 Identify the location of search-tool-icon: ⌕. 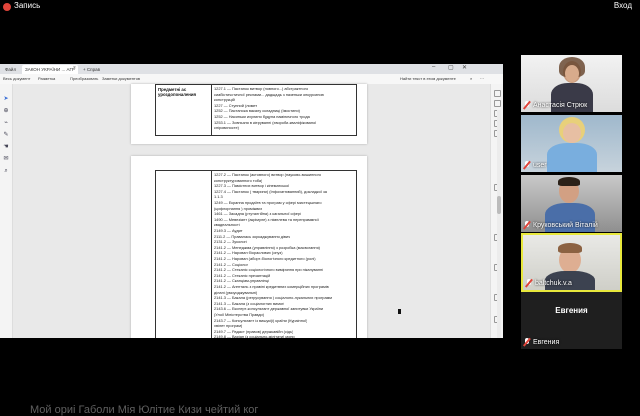
(6, 171).